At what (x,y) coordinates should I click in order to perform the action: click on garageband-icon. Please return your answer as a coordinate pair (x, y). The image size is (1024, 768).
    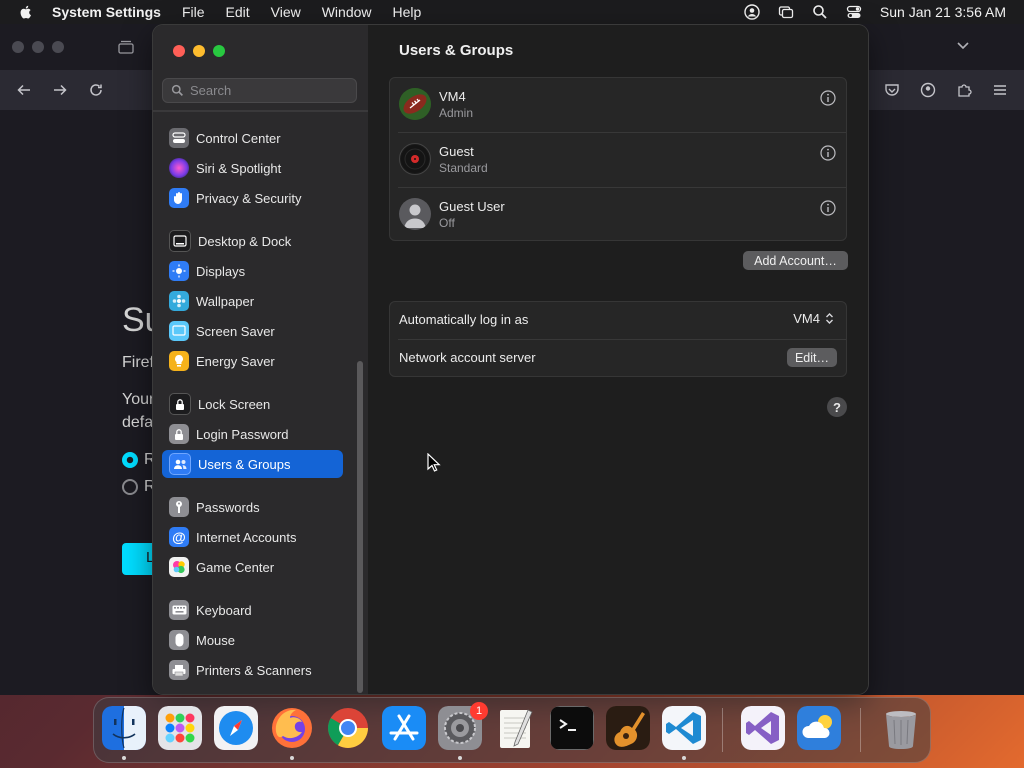
    Looking at the image, I should click on (628, 728).